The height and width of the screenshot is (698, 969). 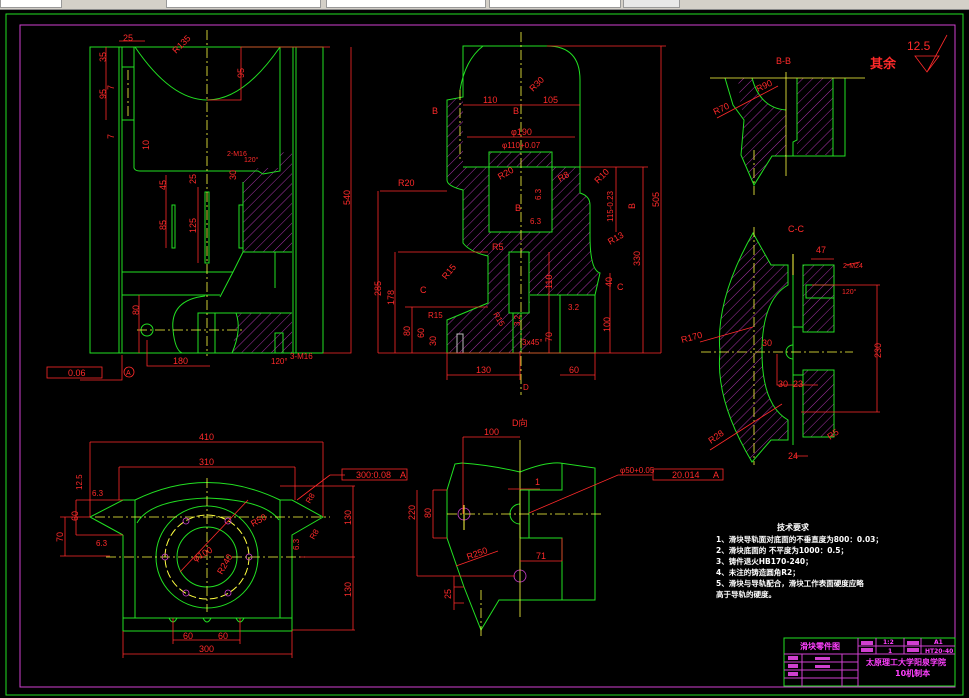 I want to click on dimension-label: φ100, so click(x=202, y=554).